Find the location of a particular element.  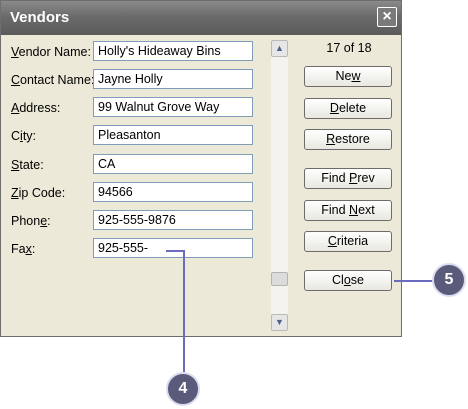

record-counter: 17 of 18 is located at coordinates (349, 48).